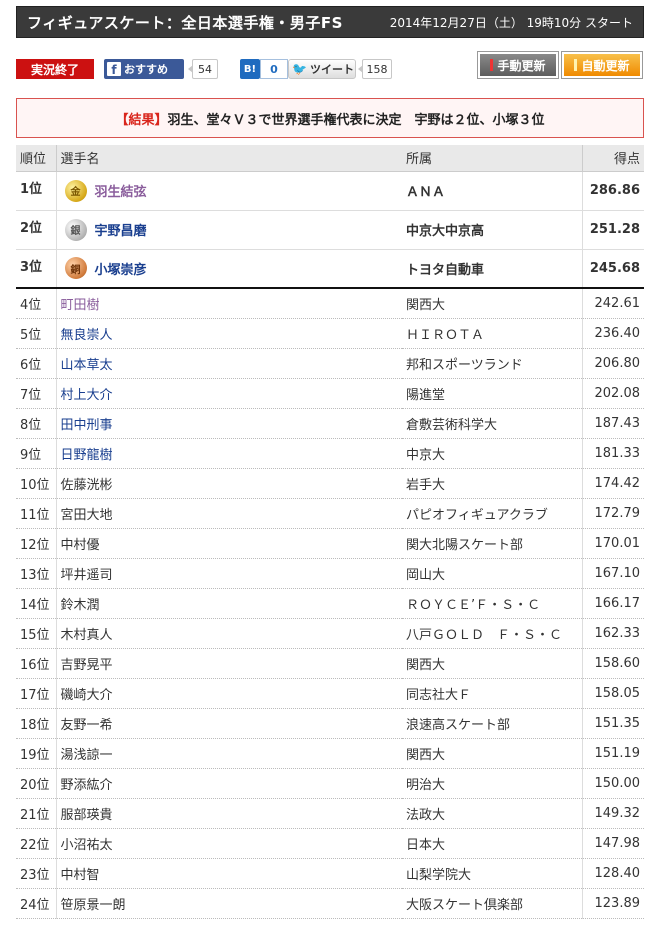 This screenshot has height=927, width=653. What do you see at coordinates (229, 158) in the screenshot?
I see `header-name: 選手名` at bounding box center [229, 158].